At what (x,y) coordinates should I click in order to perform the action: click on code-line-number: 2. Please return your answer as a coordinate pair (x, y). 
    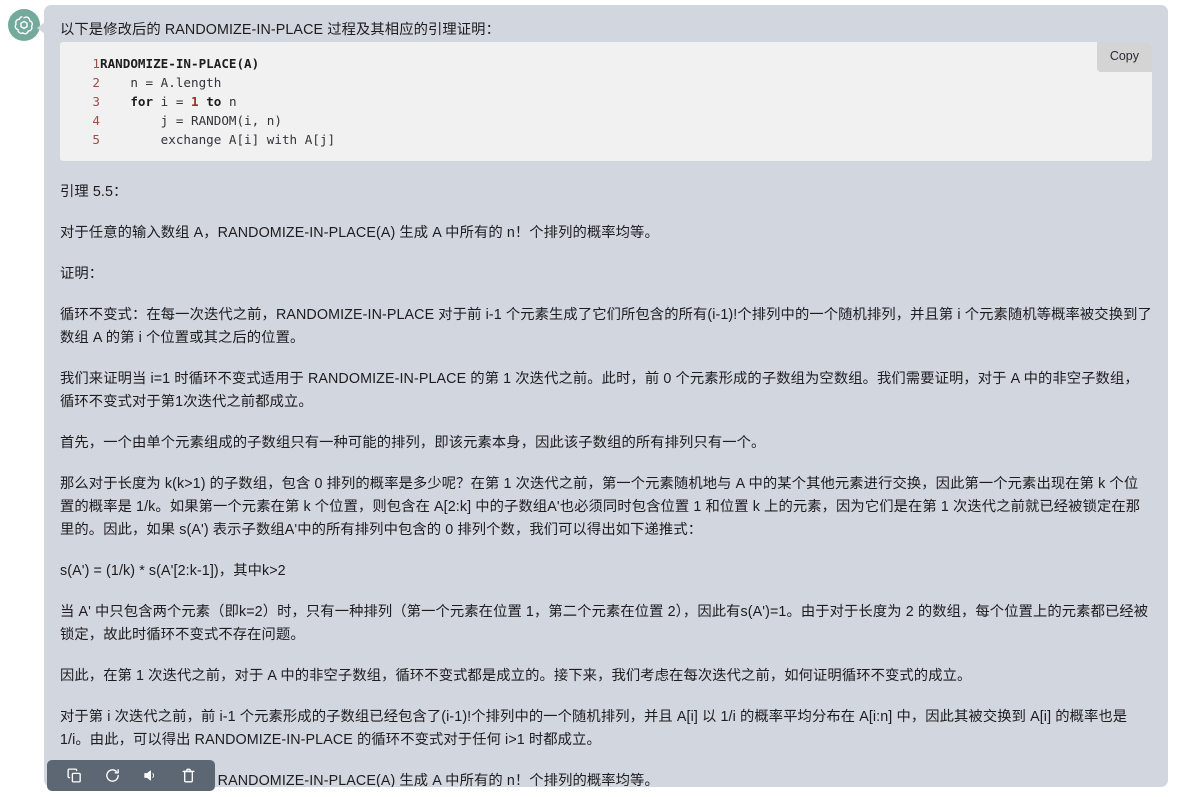
    Looking at the image, I should click on (96, 82).